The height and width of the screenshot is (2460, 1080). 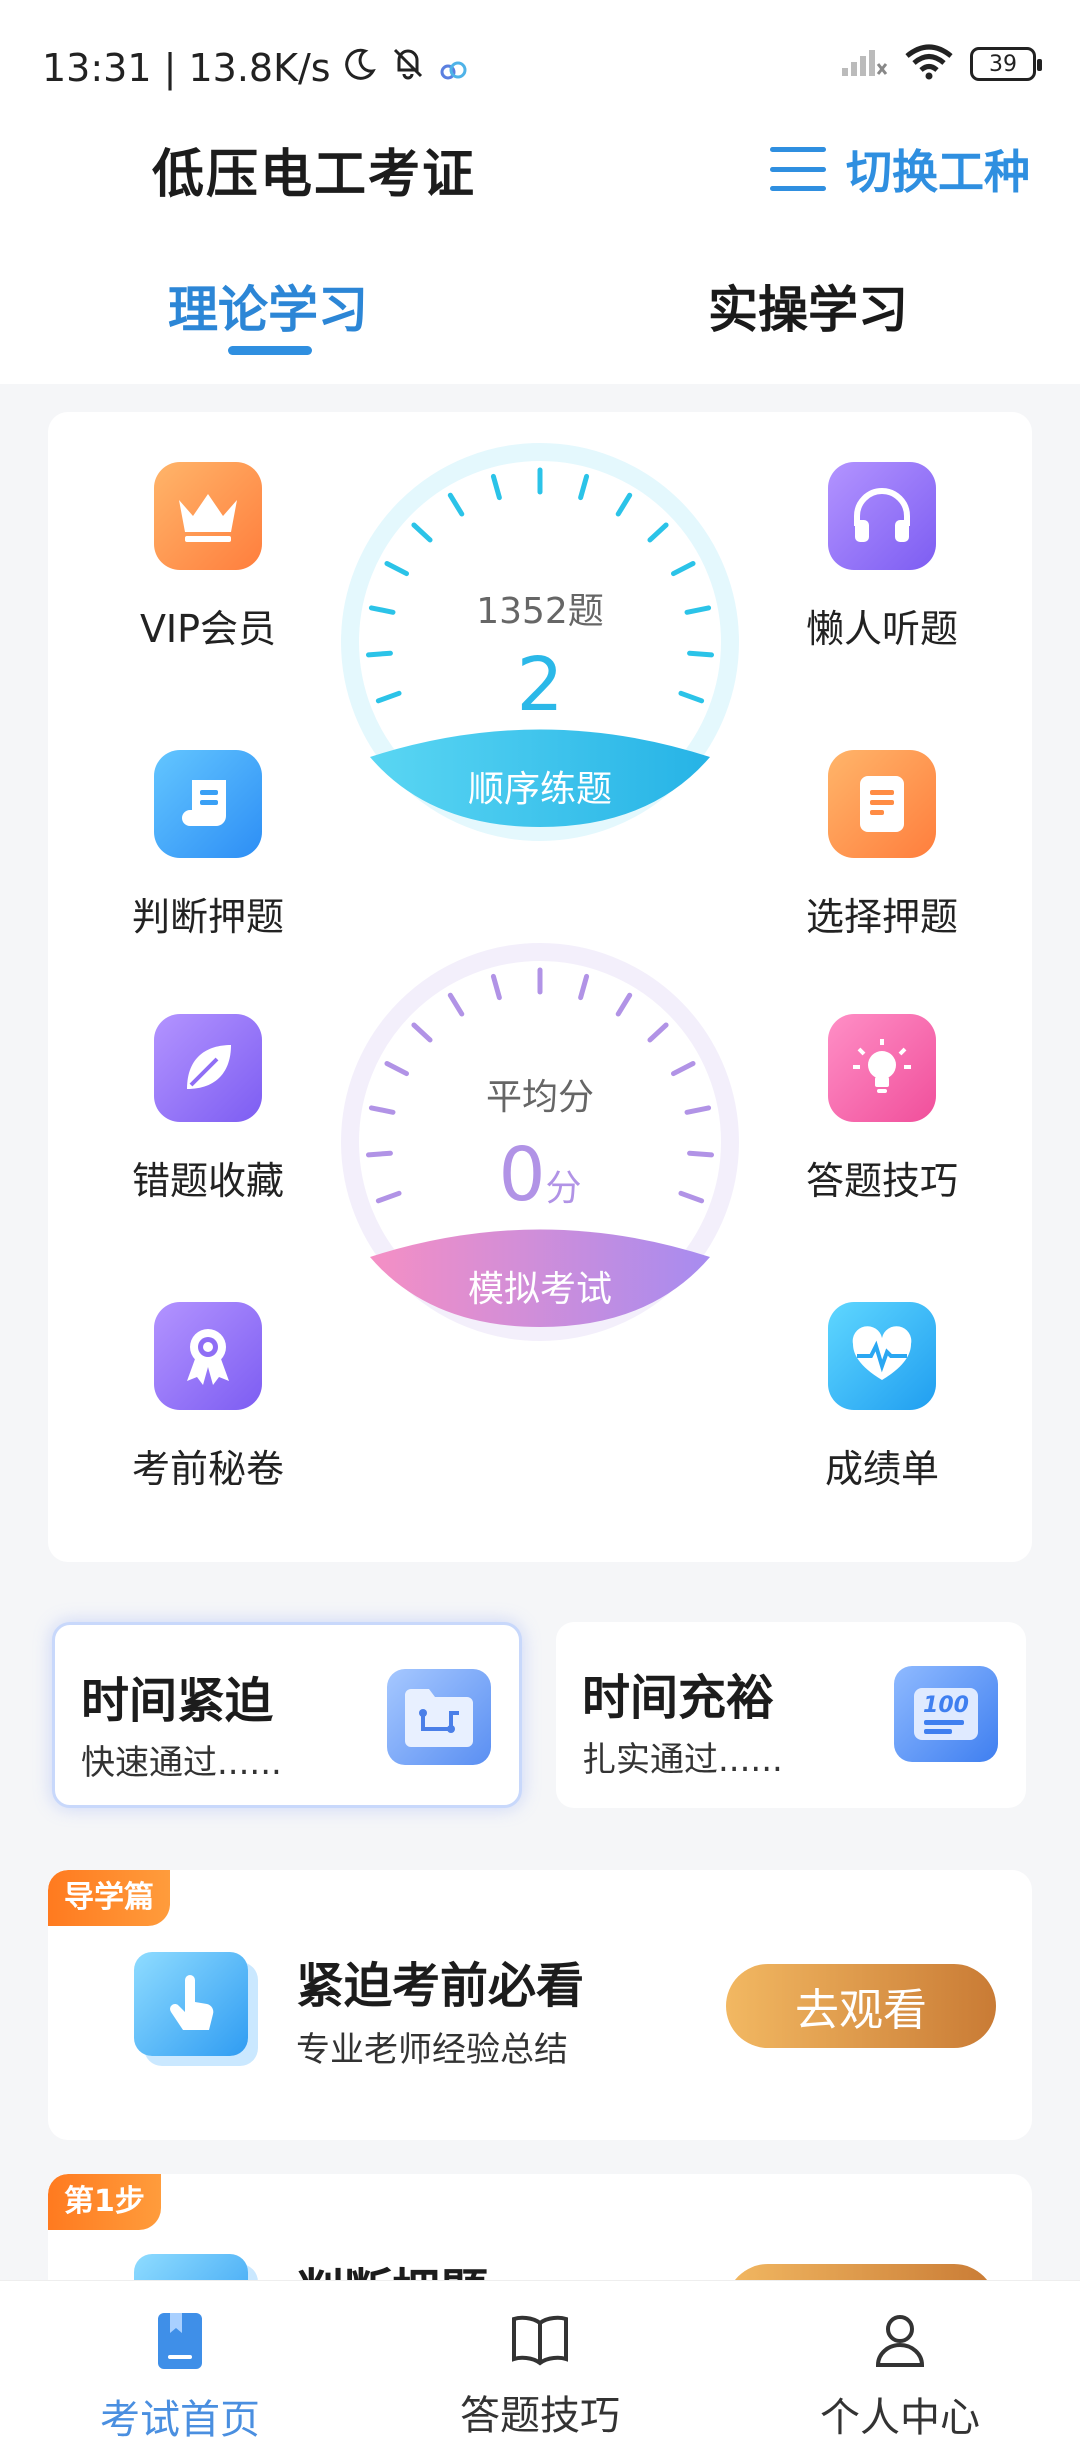 What do you see at coordinates (798, 169) in the screenshot?
I see `menu-icon` at bounding box center [798, 169].